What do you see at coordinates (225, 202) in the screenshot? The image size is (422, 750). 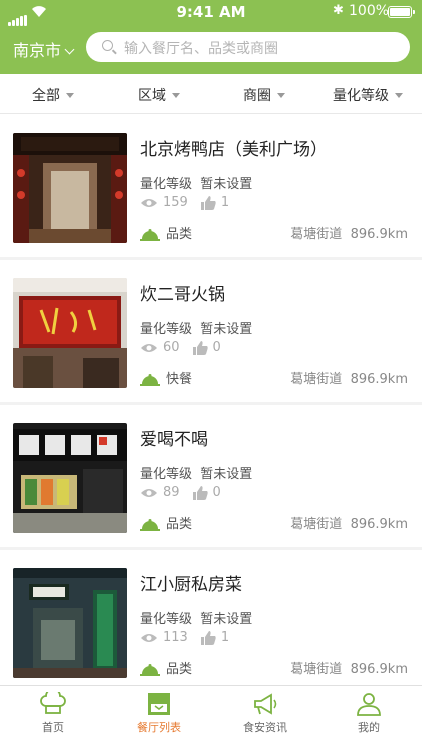 I see `like-count: 1` at bounding box center [225, 202].